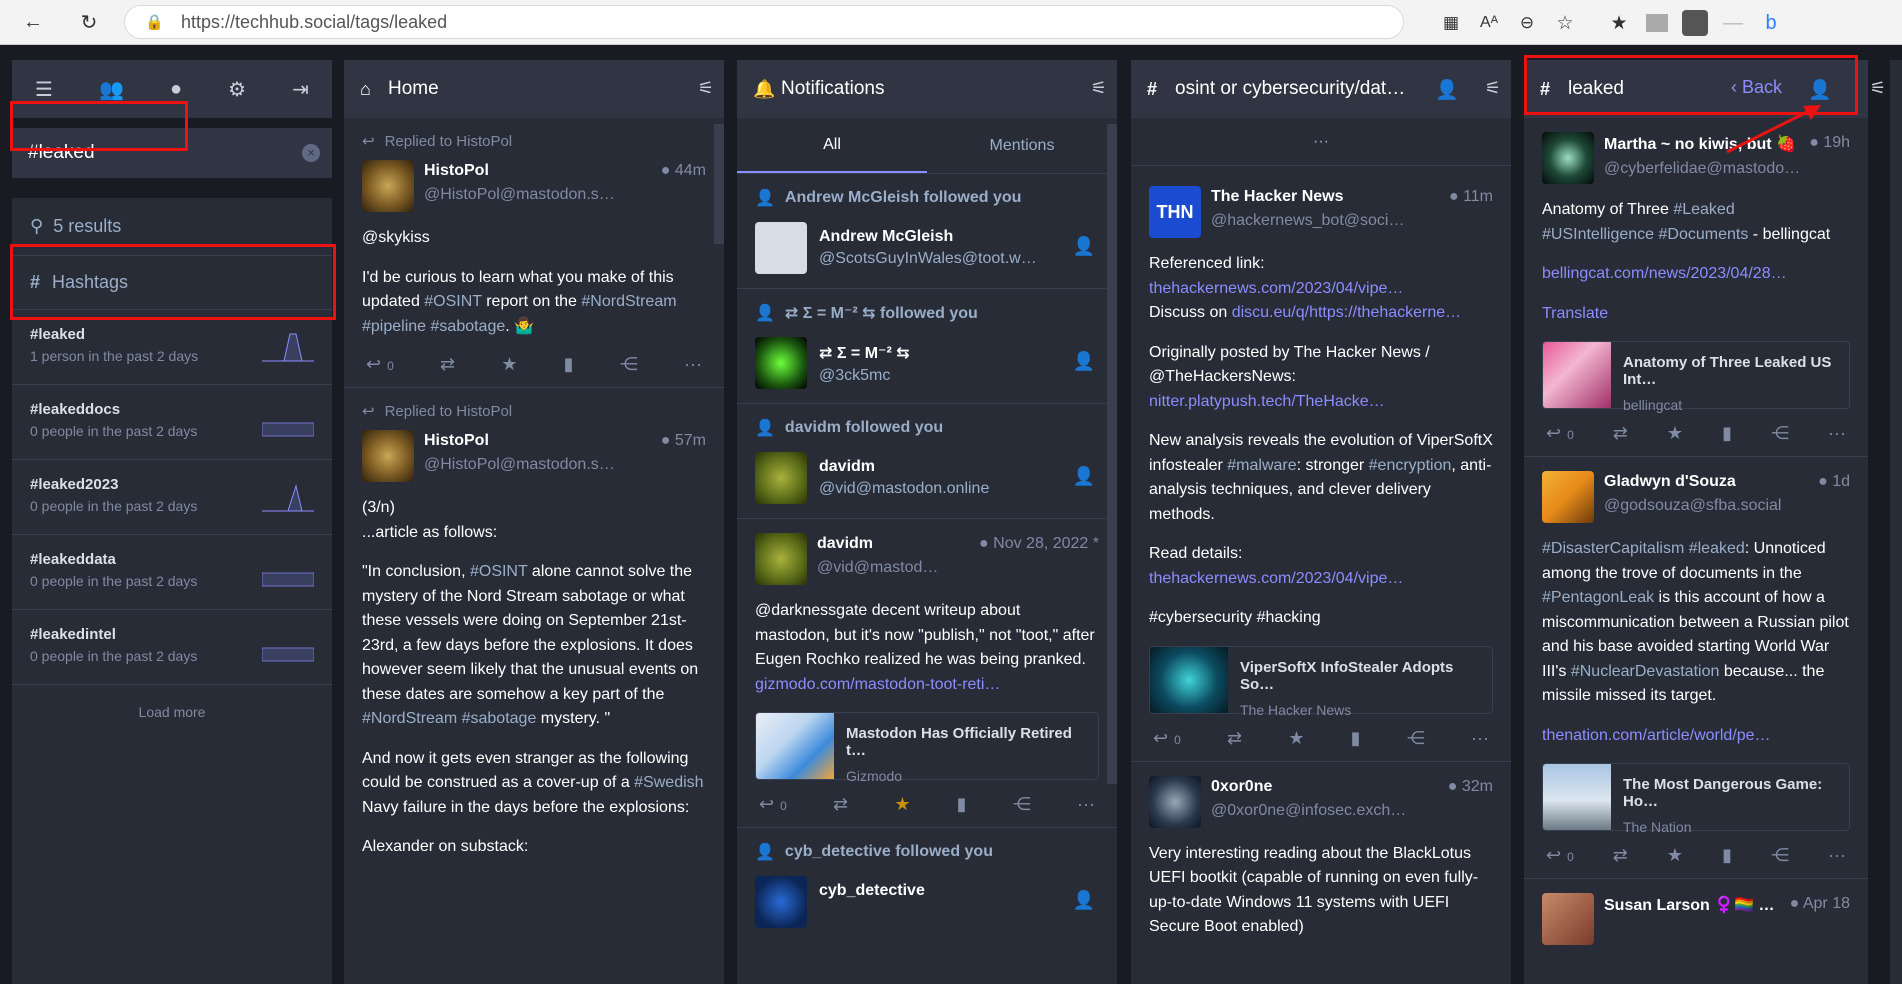 Image resolution: width=1902 pixels, height=984 pixels. Describe the element at coordinates (1451, 23) in the screenshot. I see `apps-icon: ▦` at that location.